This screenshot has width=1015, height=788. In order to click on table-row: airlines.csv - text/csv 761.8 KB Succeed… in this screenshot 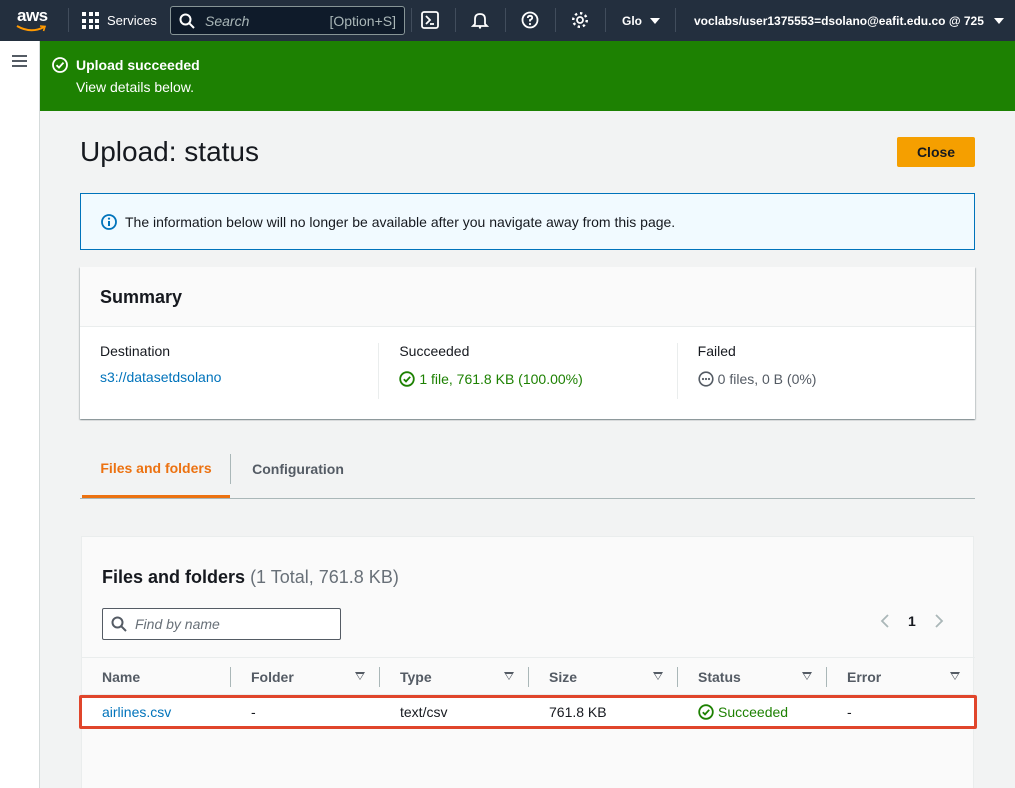, I will do `click(528, 712)`.